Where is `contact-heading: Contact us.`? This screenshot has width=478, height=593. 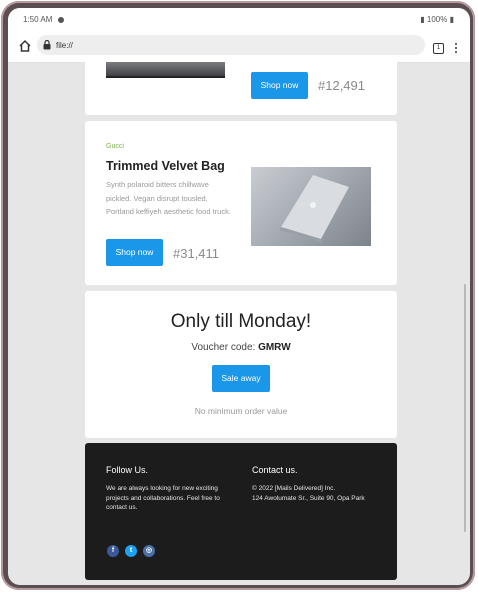
contact-heading: Contact us. is located at coordinates (275, 470).